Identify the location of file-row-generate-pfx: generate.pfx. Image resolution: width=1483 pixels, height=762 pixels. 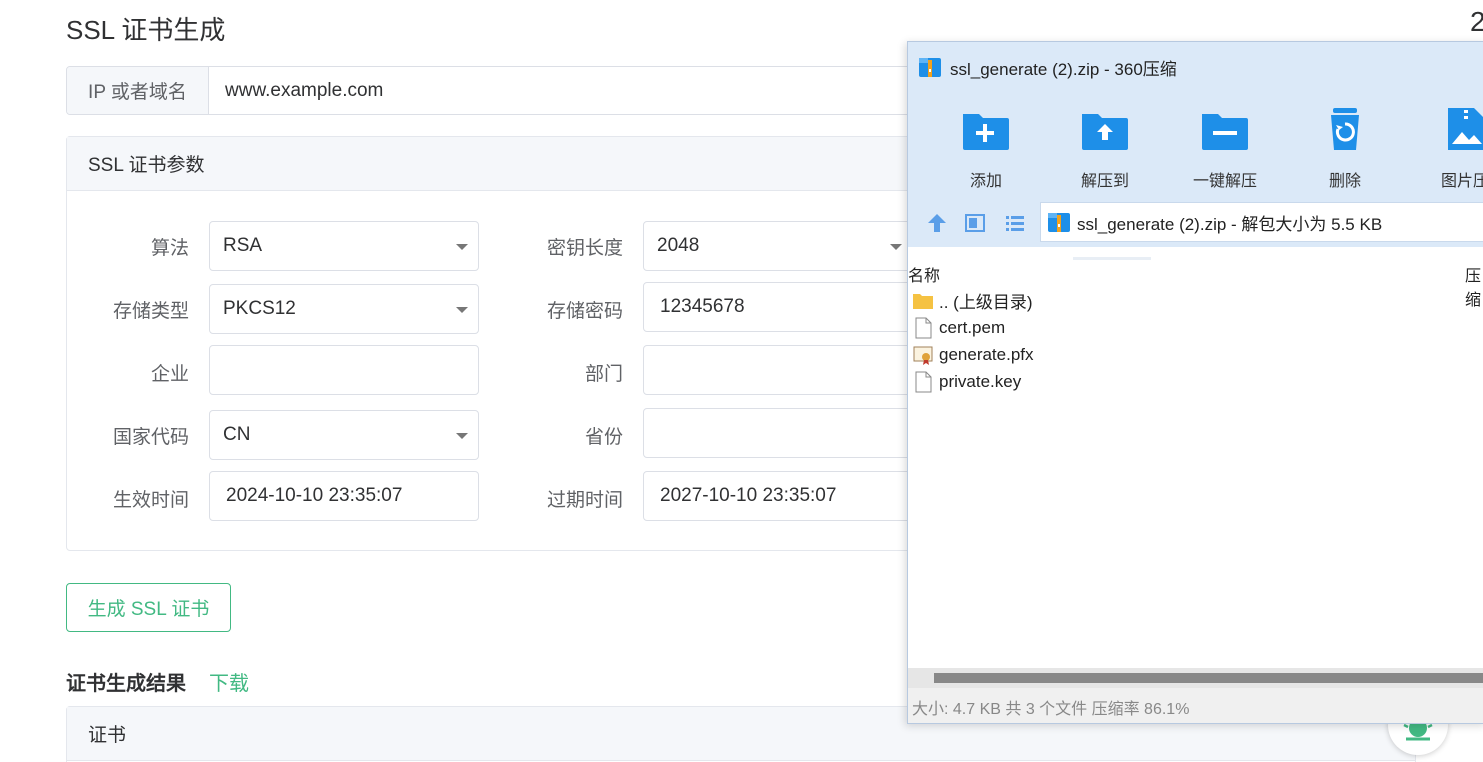
(973, 354).